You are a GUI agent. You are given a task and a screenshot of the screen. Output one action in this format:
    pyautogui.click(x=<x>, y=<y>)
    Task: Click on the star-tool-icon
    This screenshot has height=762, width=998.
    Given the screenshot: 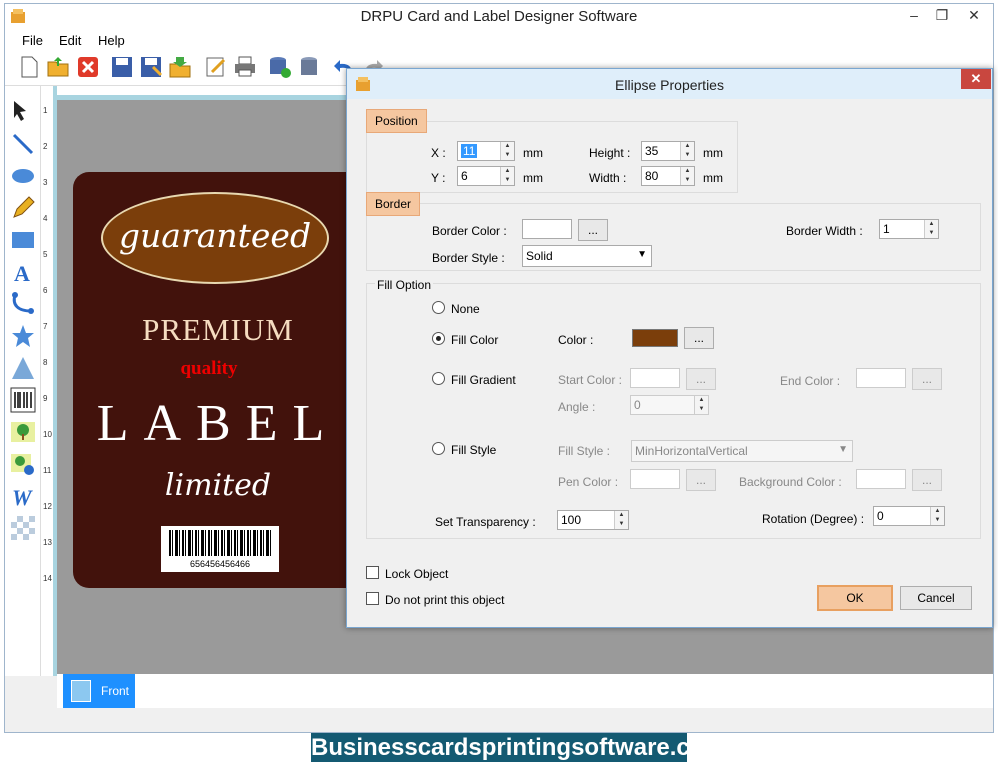 What is the action you would take?
    pyautogui.click(x=23, y=336)
    